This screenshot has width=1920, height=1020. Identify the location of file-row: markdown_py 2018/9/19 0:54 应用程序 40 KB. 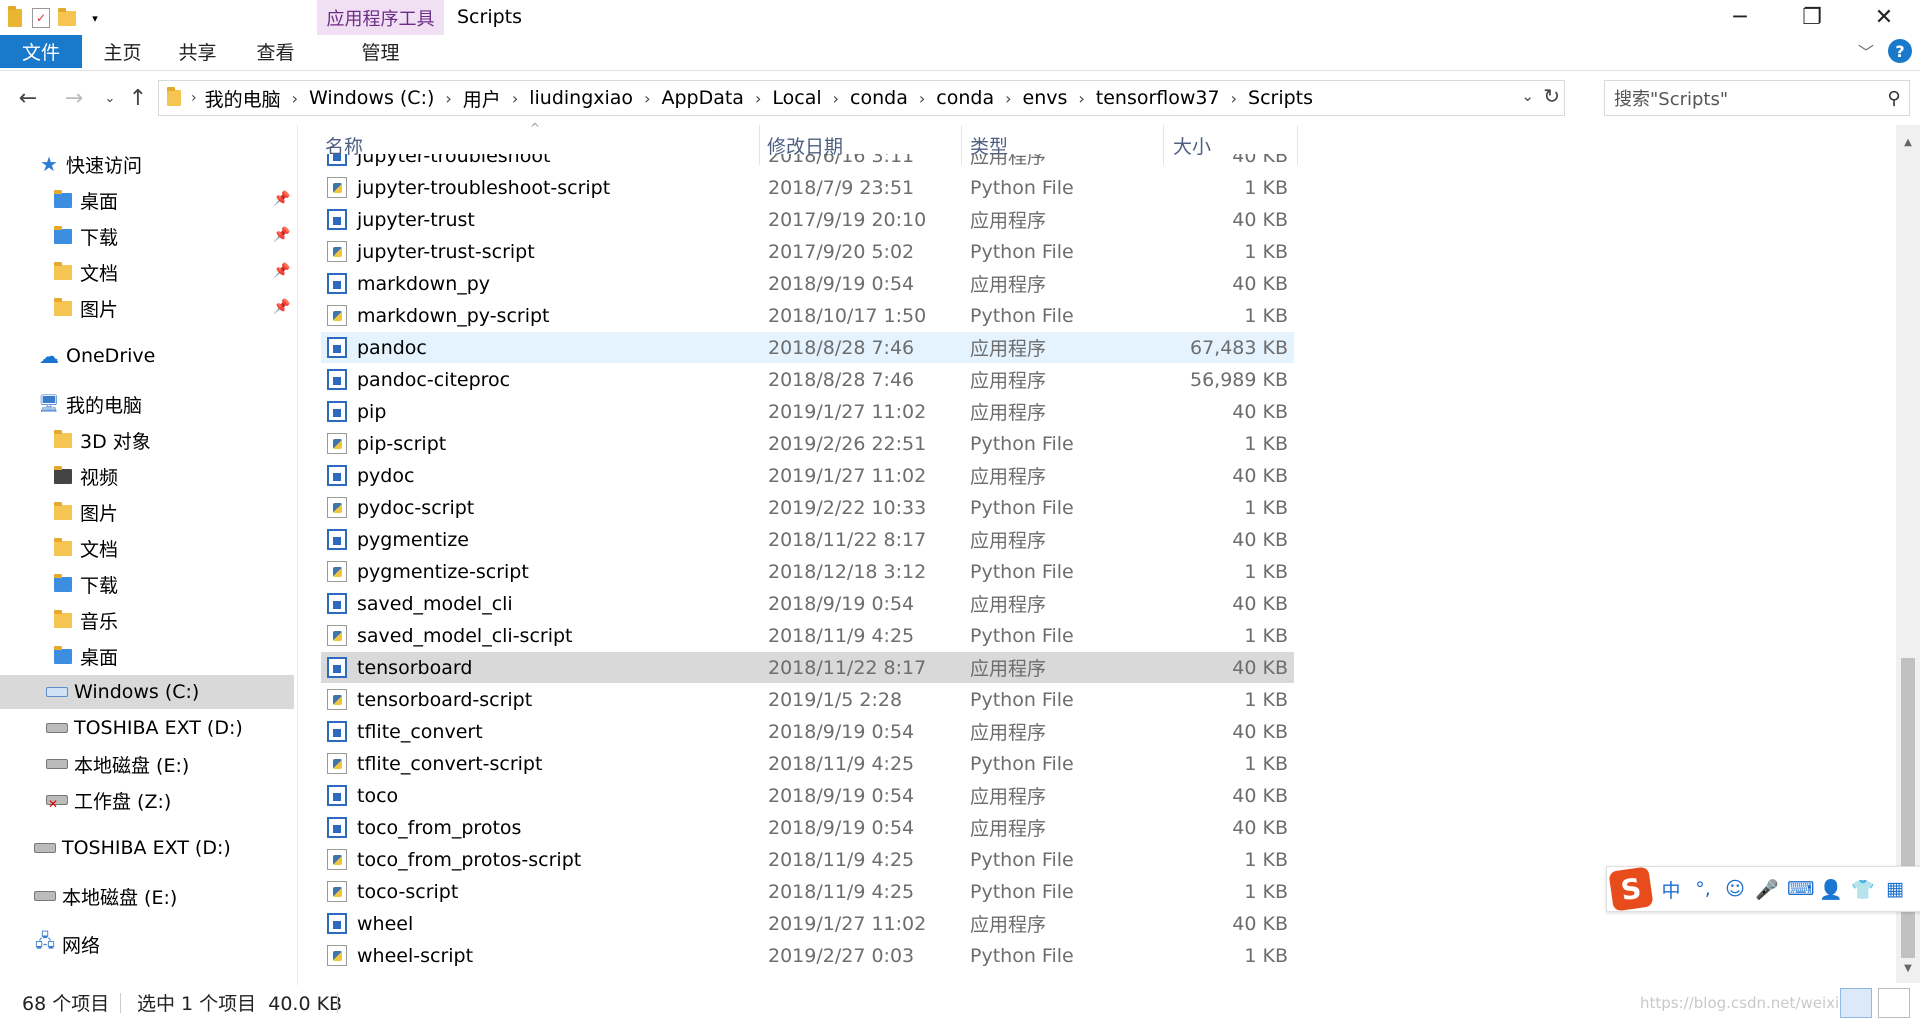
(807, 283).